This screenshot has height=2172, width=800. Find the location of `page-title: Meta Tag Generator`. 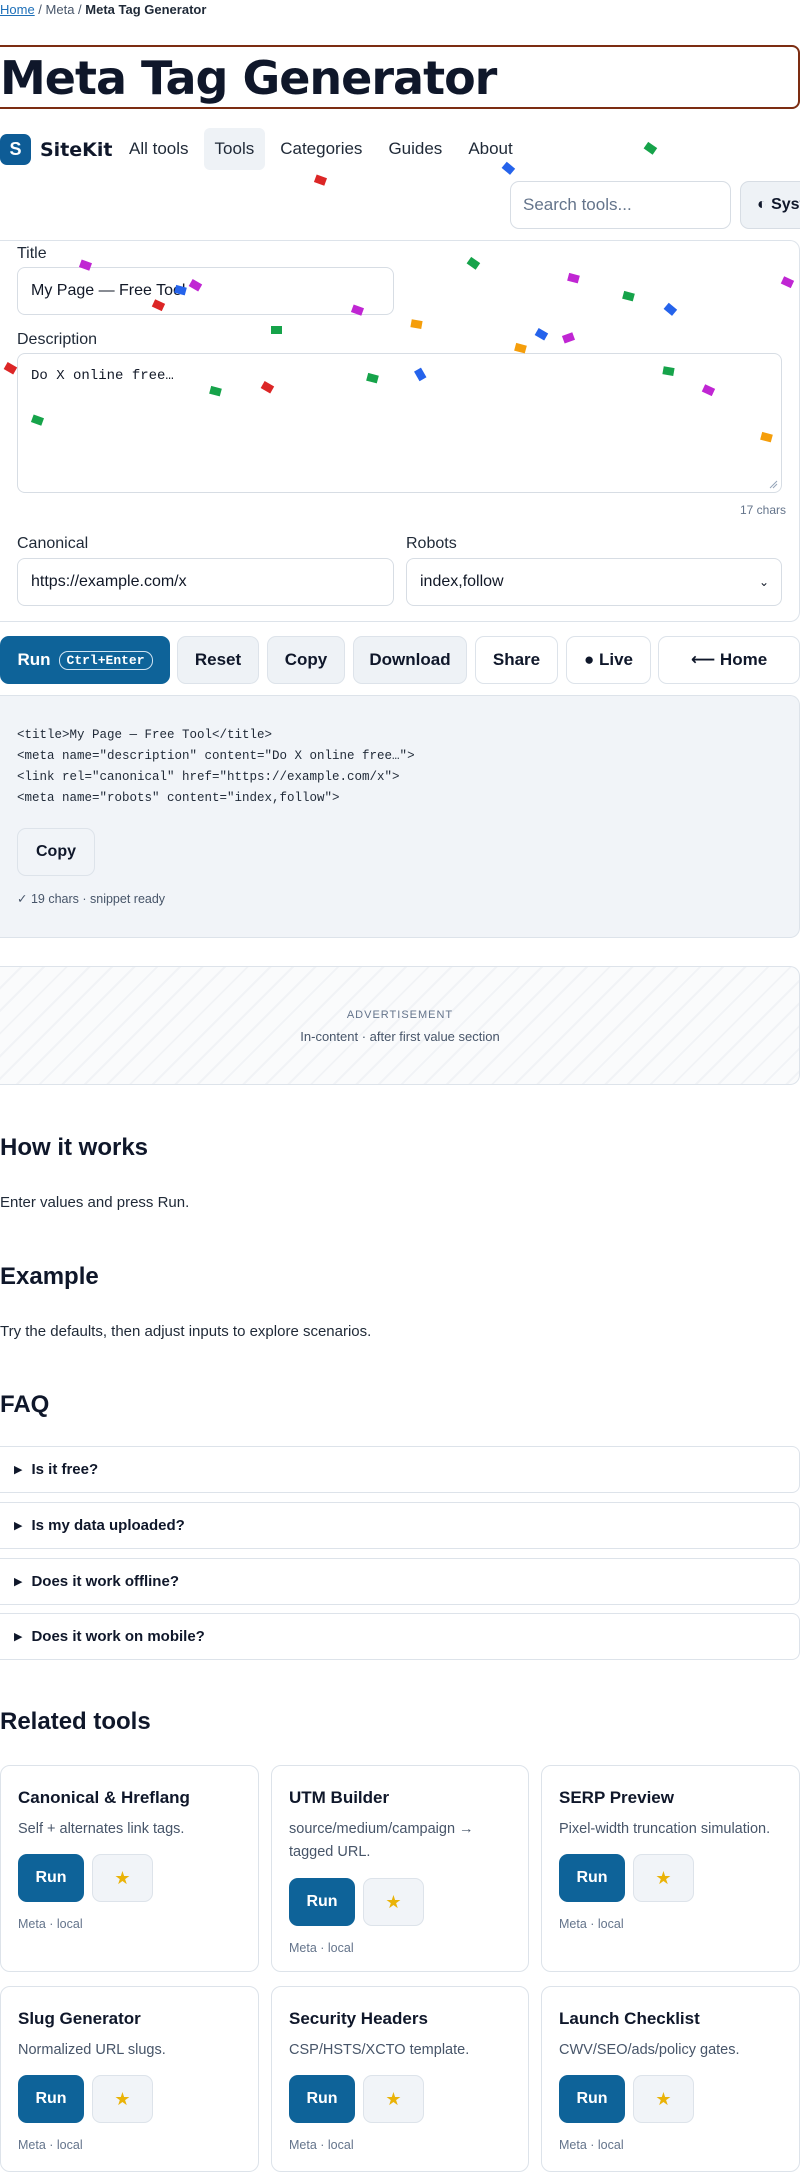

page-title: Meta Tag Generator is located at coordinates (248, 78).